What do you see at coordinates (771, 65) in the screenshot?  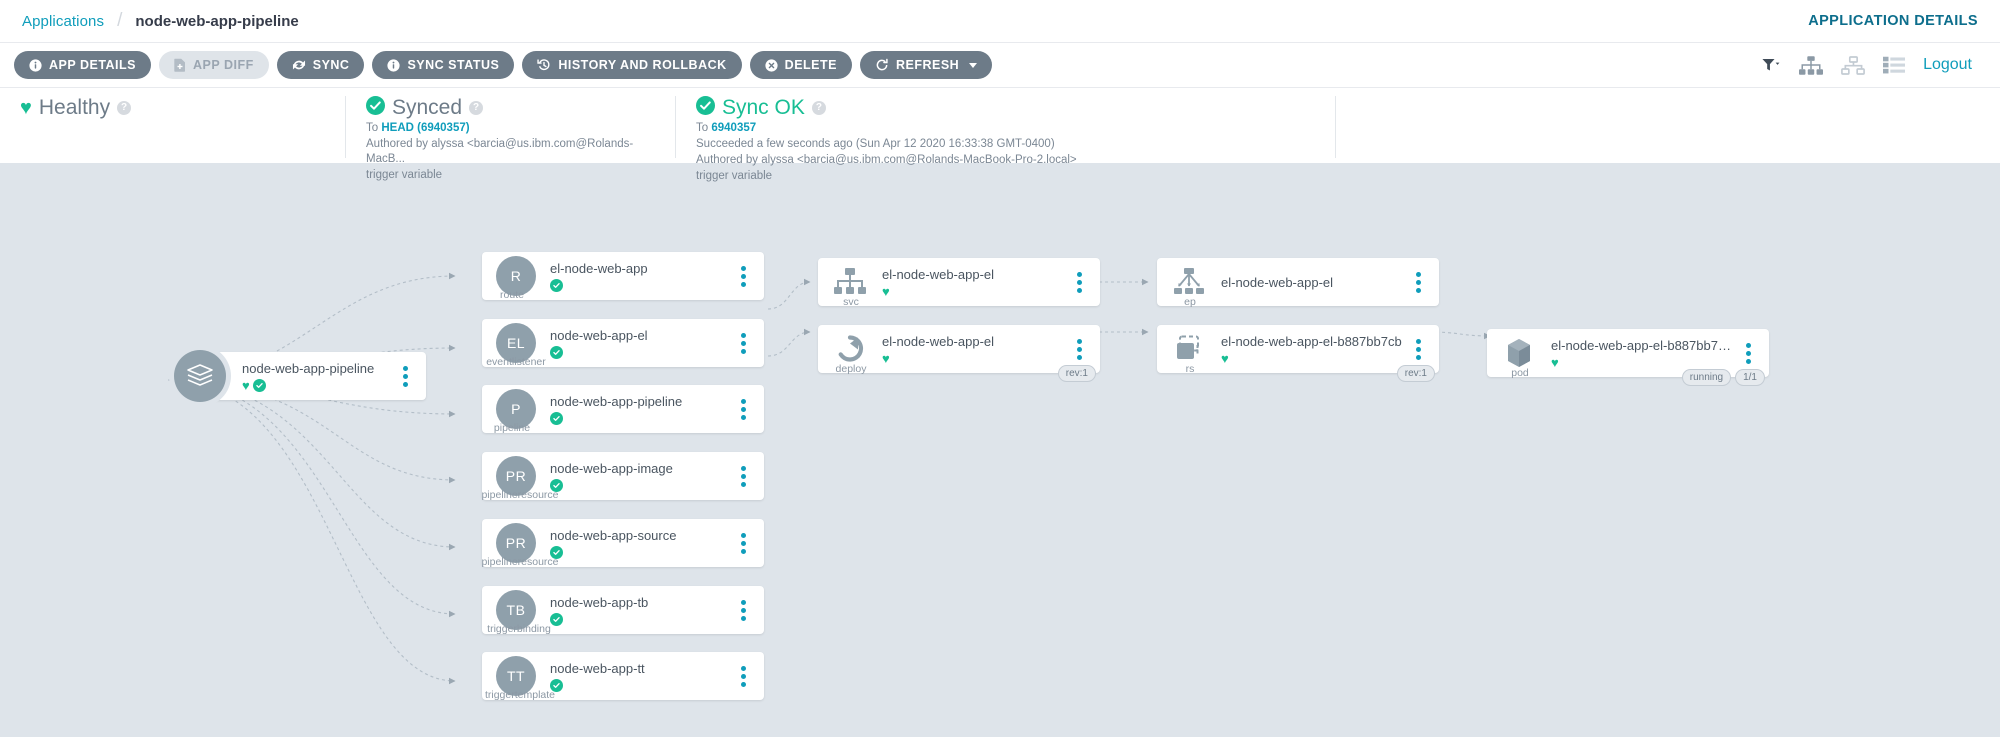 I see `delete-icon` at bounding box center [771, 65].